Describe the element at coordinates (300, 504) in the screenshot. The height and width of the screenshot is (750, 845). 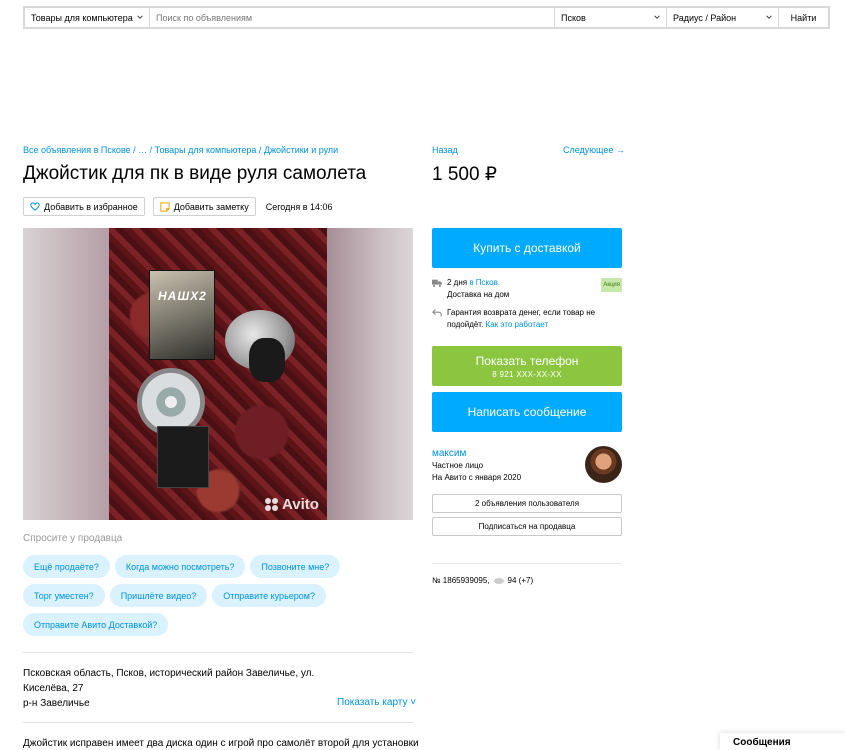
I see `watermark-text: Avito` at that location.